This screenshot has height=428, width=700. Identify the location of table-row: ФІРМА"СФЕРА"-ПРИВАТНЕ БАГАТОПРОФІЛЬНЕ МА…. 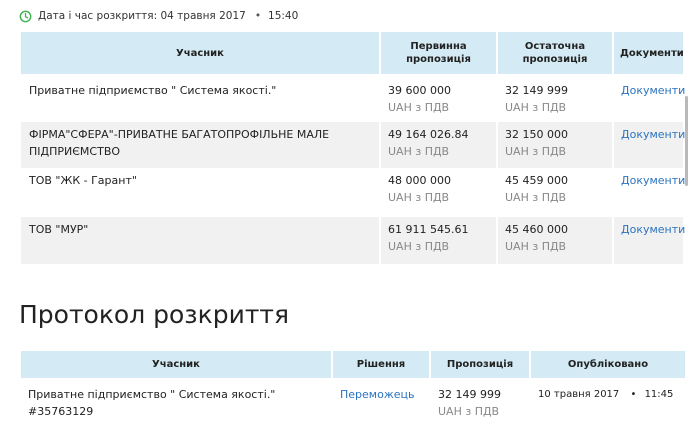
(353, 145).